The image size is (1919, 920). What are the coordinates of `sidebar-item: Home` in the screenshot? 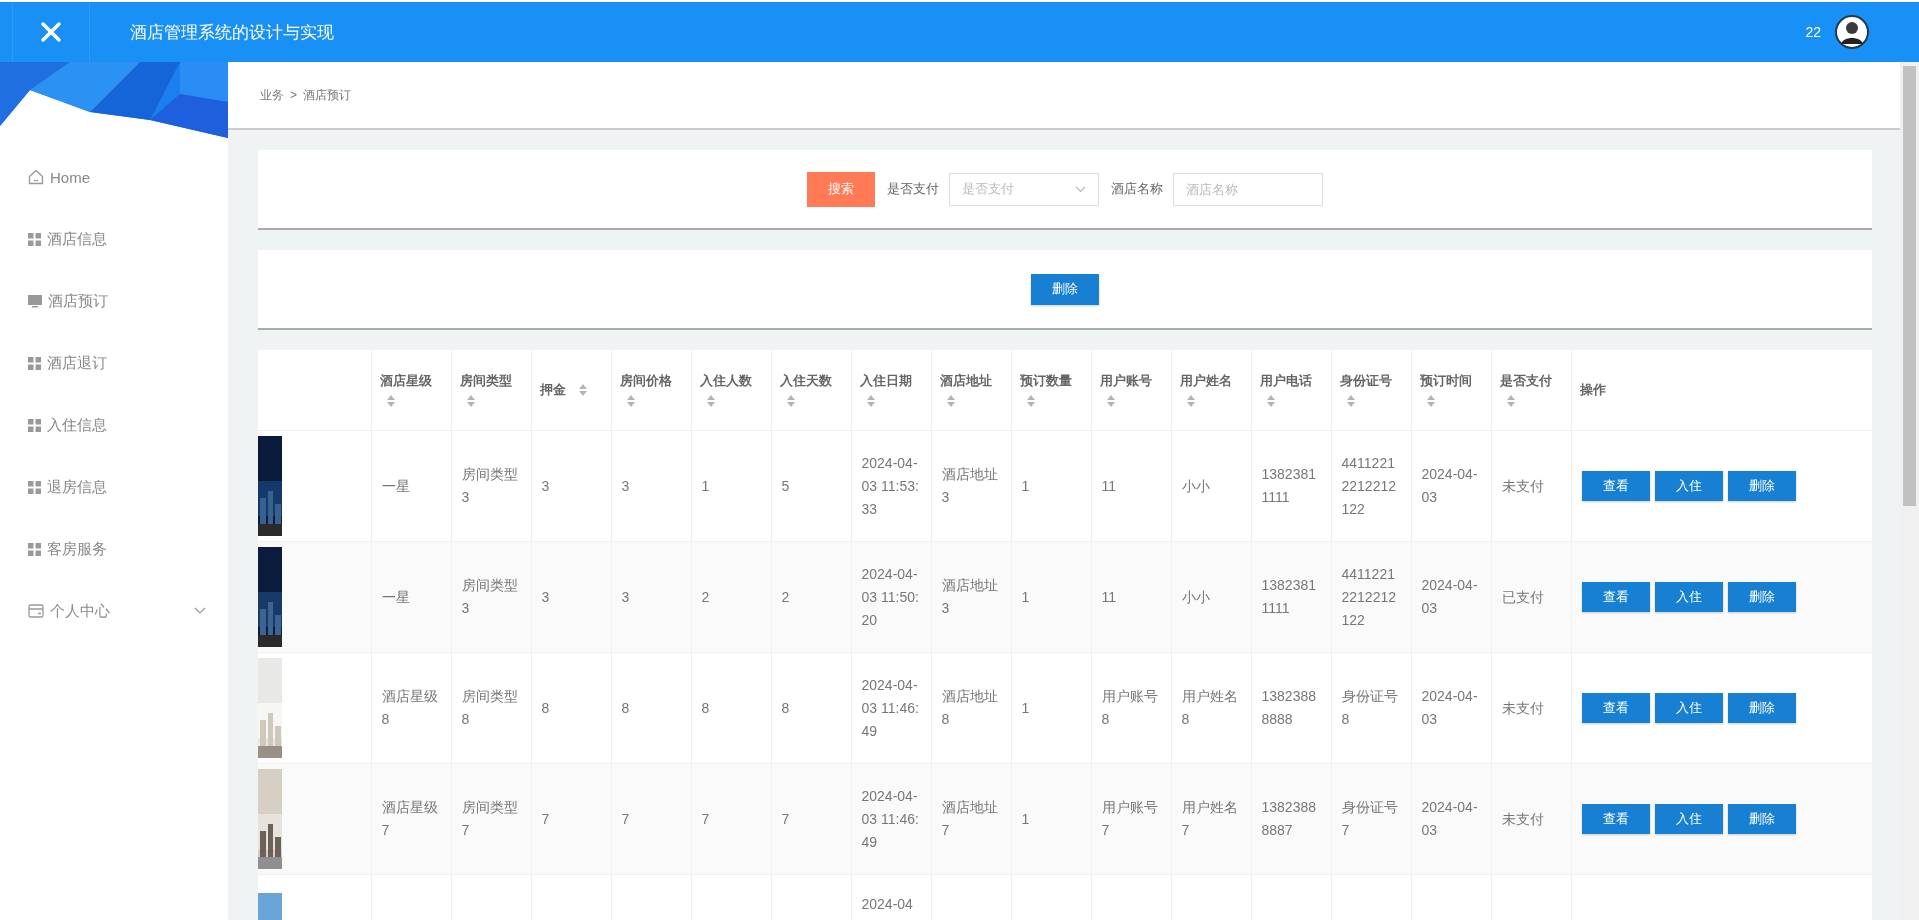 It's located at (114, 177).